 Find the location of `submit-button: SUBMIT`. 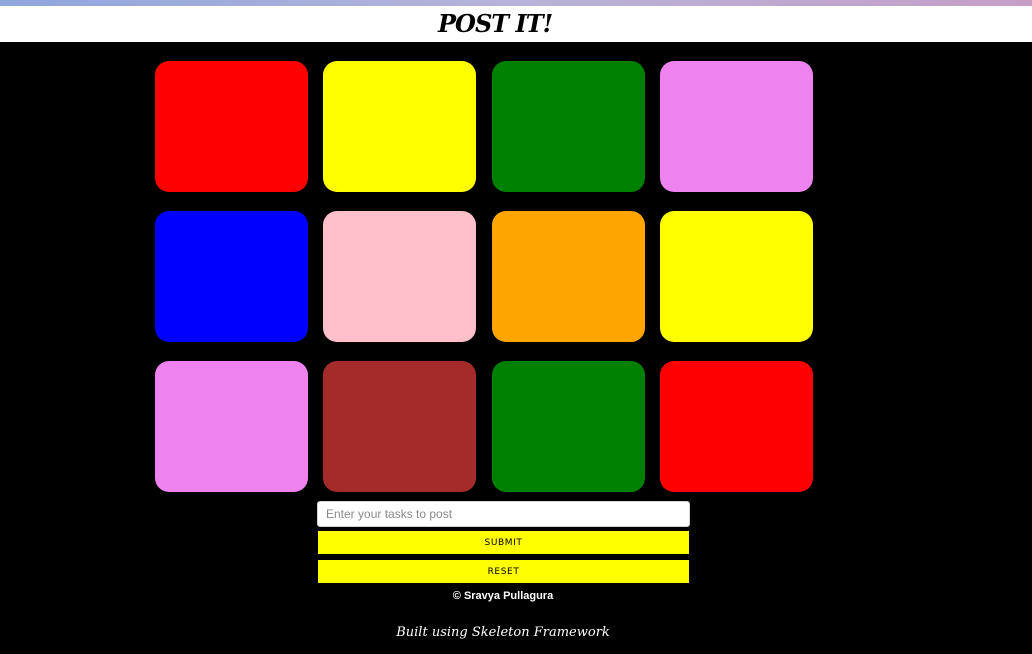

submit-button: SUBMIT is located at coordinates (503, 542).